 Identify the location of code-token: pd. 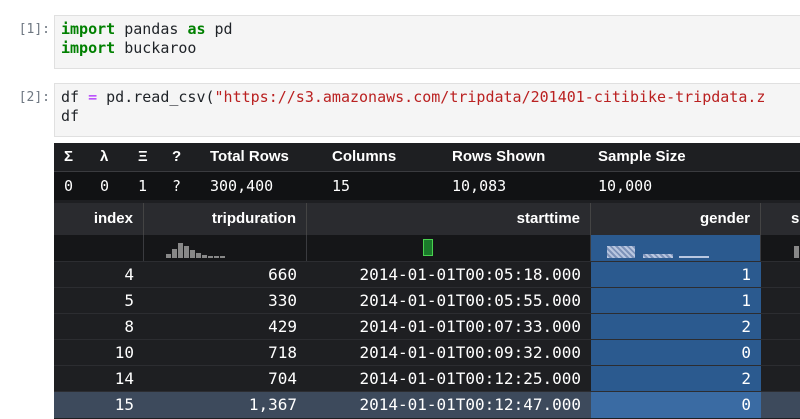
(219, 29).